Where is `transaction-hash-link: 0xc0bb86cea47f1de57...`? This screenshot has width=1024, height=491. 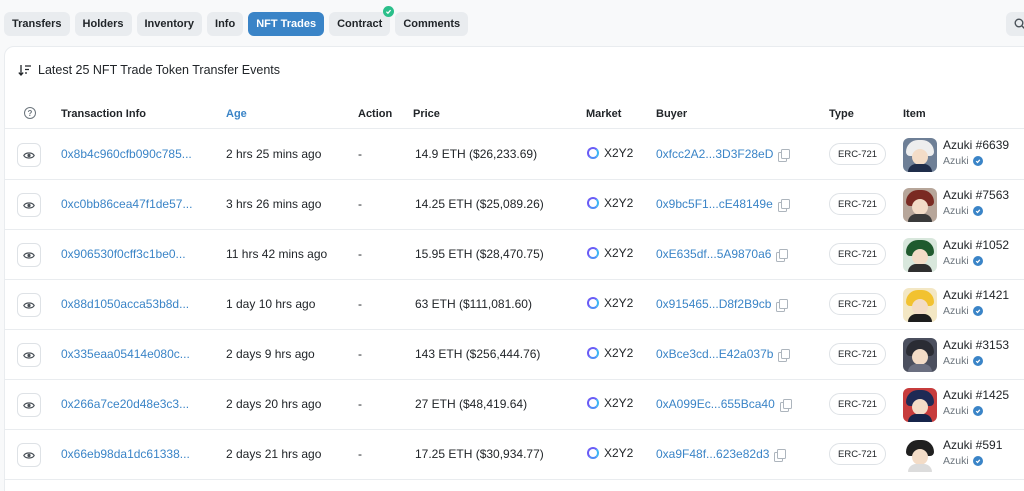
transaction-hash-link: 0xc0bb86cea47f1de57... is located at coordinates (126, 204).